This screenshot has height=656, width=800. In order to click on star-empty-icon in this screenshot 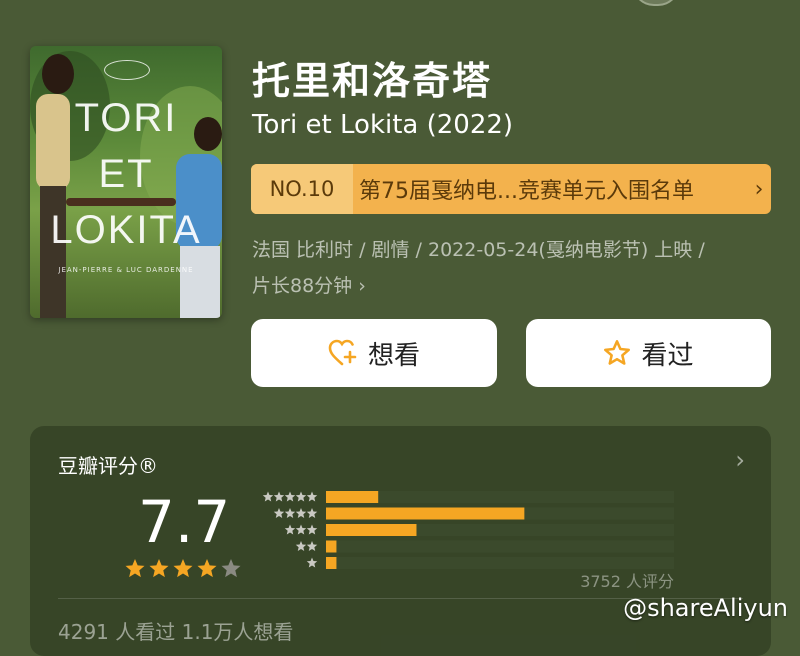, I will do `click(231, 568)`.